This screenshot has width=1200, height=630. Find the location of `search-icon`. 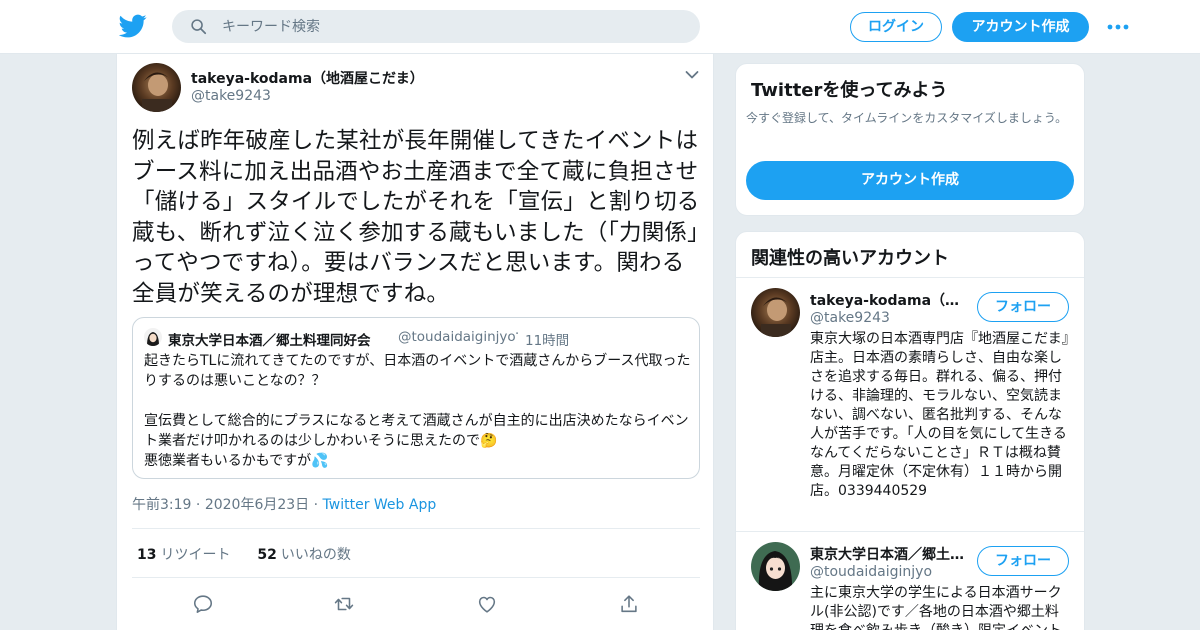

search-icon is located at coordinates (199, 27).